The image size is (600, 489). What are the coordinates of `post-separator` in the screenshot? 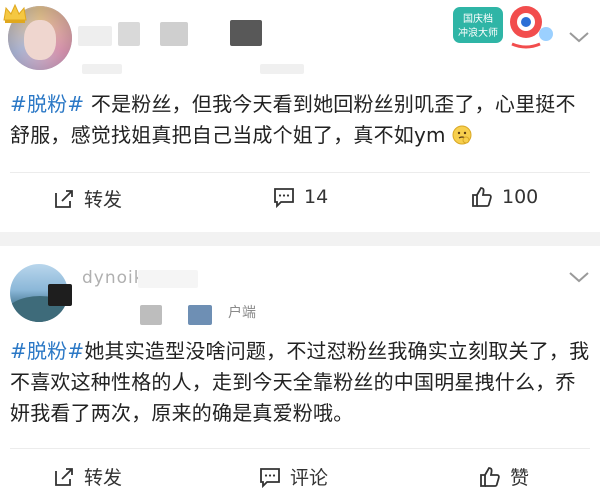 It's located at (300, 239).